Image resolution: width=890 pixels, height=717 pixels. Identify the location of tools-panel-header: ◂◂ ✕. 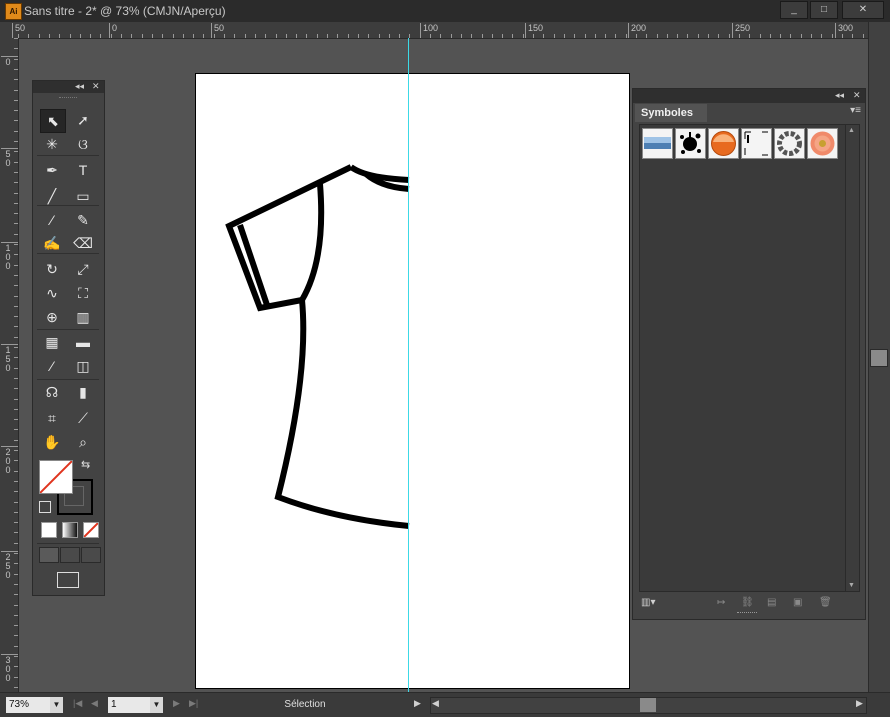
(68, 87).